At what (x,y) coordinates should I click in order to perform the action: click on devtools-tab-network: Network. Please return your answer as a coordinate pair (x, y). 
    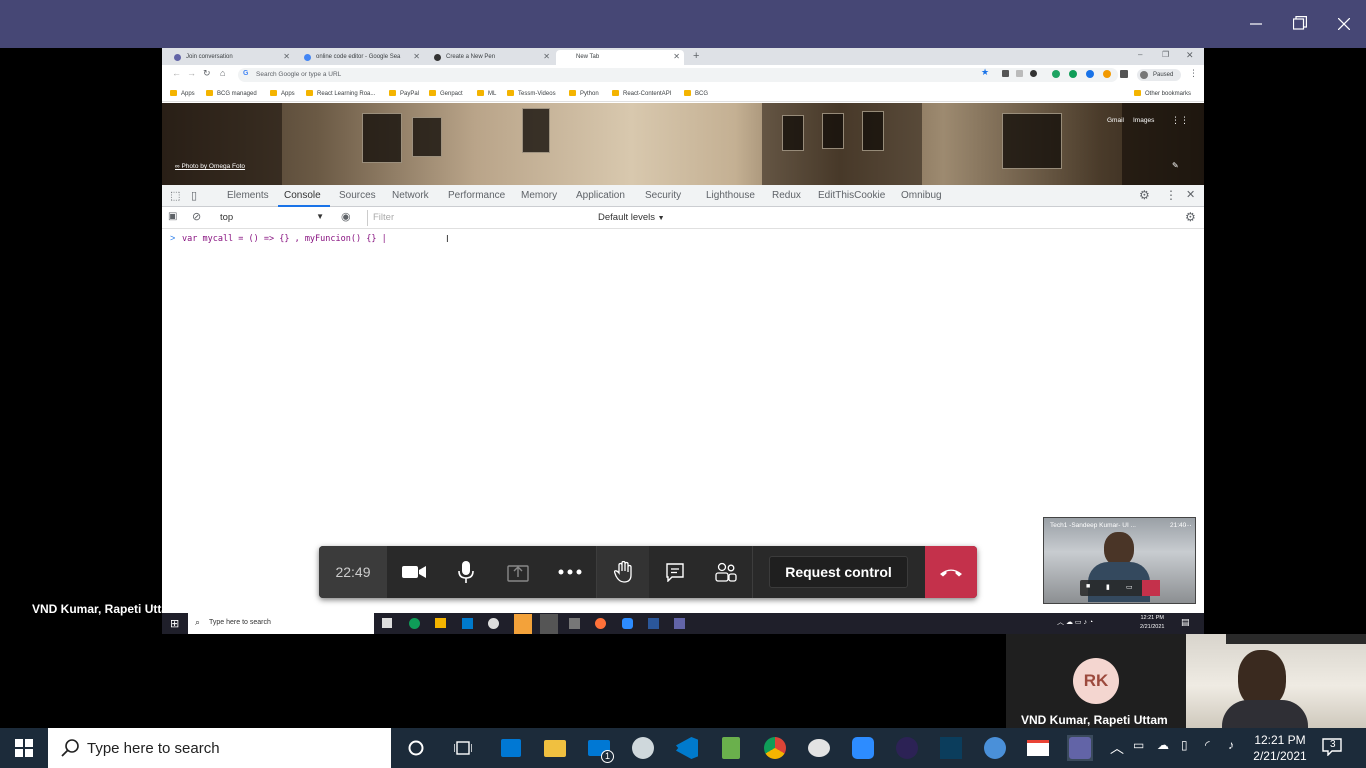
    Looking at the image, I should click on (410, 195).